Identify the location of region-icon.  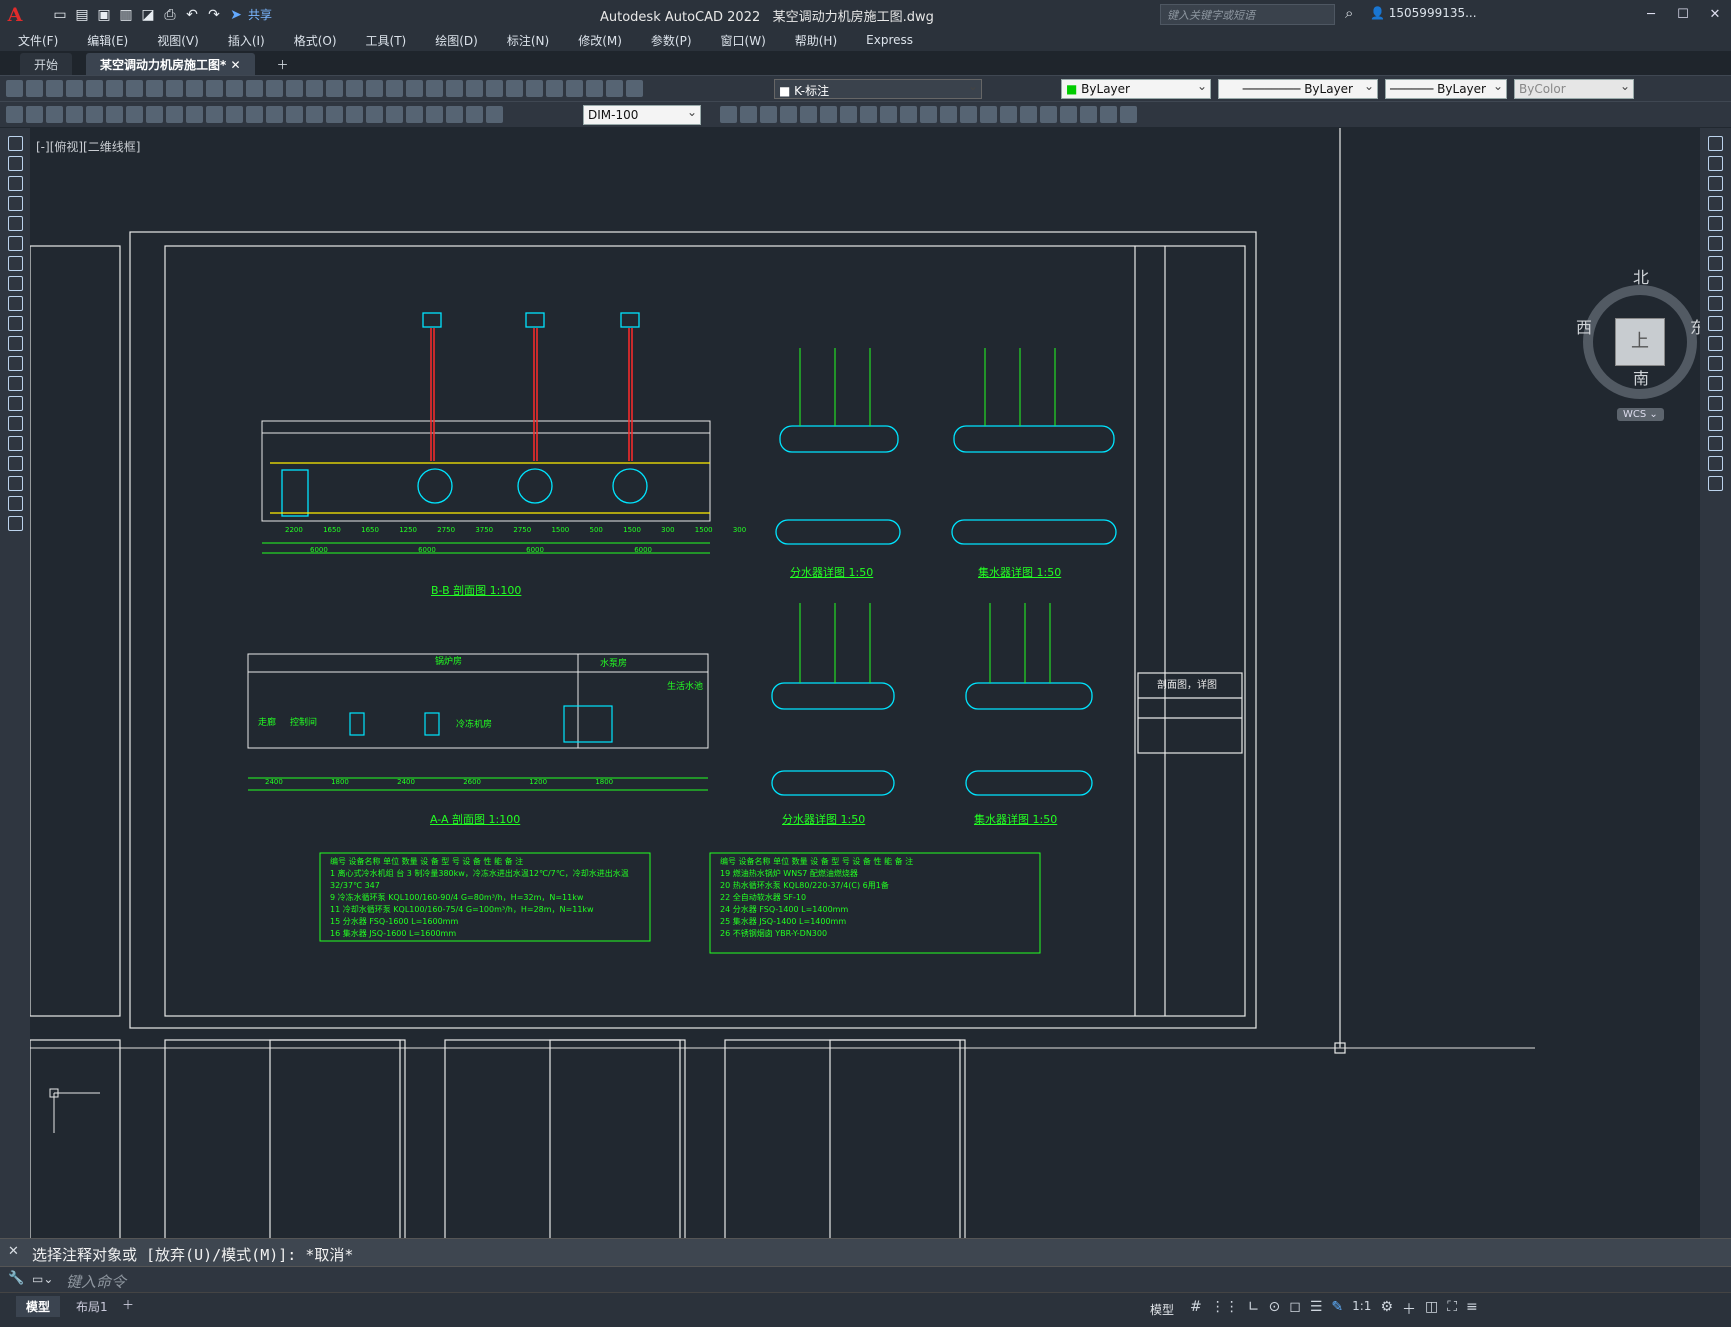
(15, 463).